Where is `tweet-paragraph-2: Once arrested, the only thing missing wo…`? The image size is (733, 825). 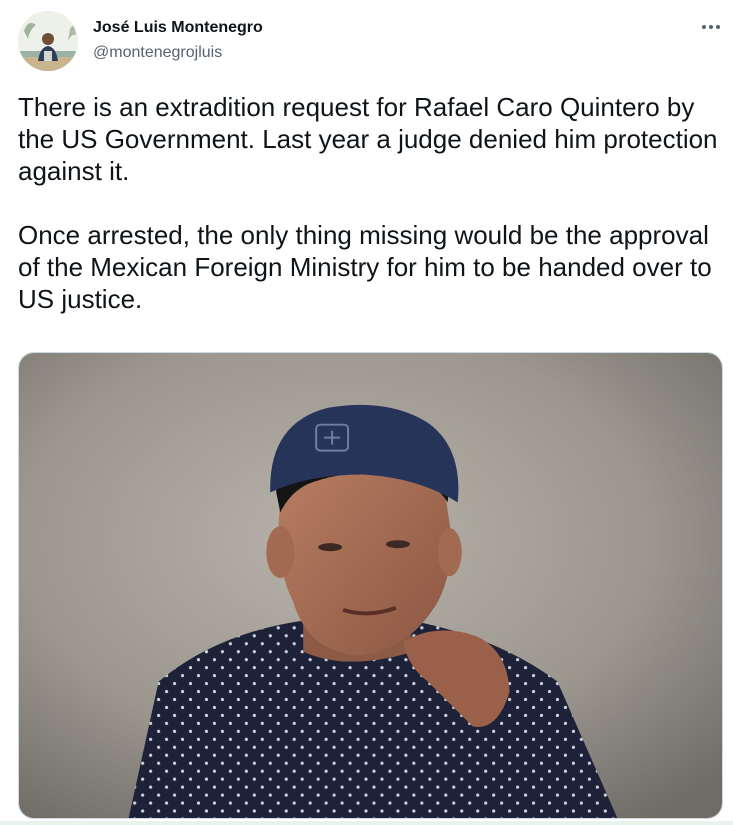
tweet-paragraph-2: Once arrested, the only thing missing wo… is located at coordinates (365, 267).